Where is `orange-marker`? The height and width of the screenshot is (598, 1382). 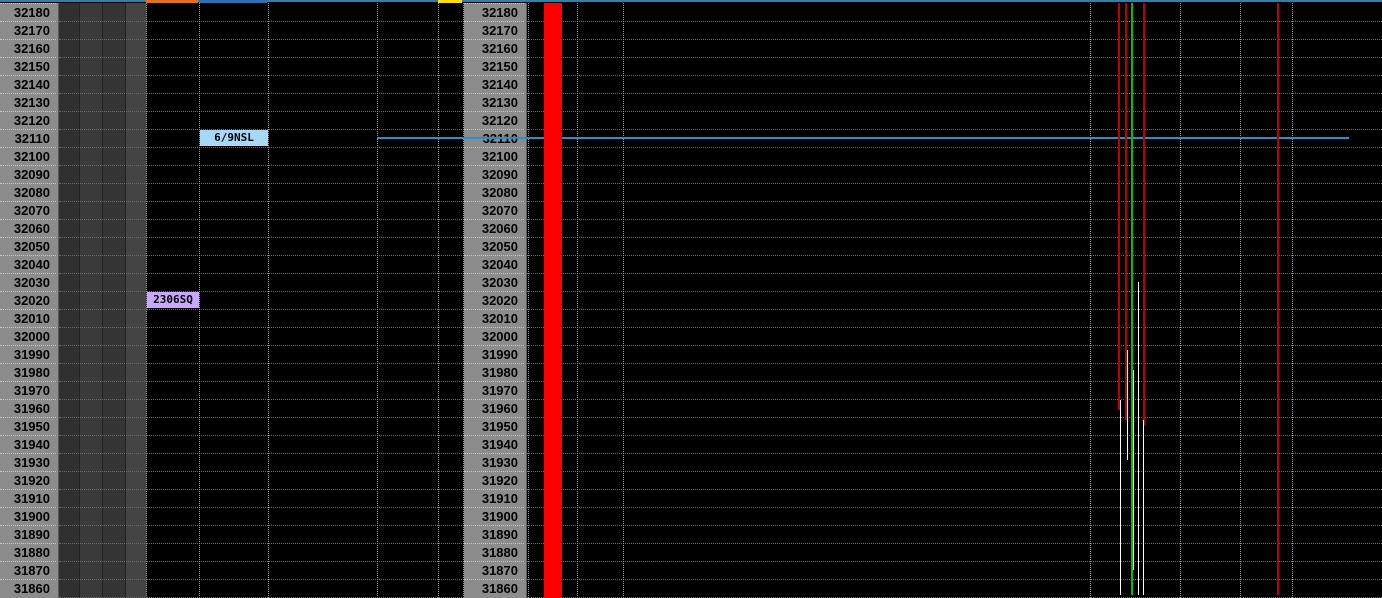 orange-marker is located at coordinates (172, 1).